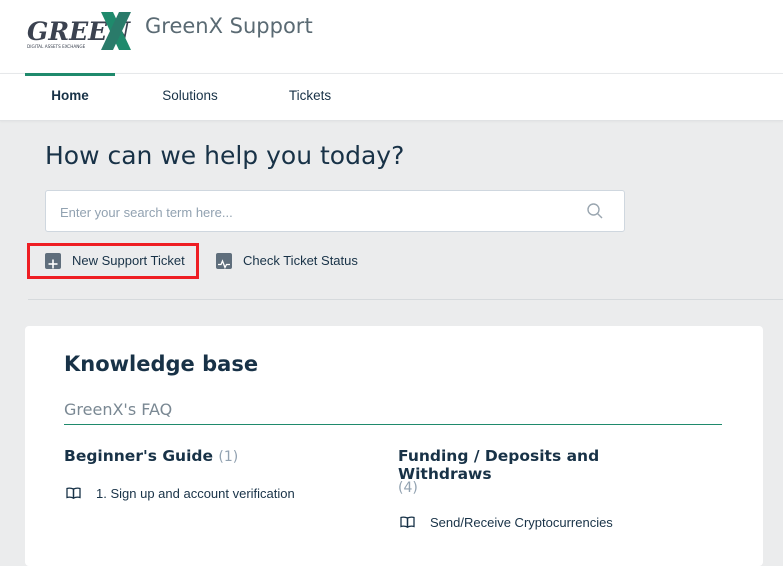 This screenshot has width=783, height=566. I want to click on section-divider, so click(393, 424).